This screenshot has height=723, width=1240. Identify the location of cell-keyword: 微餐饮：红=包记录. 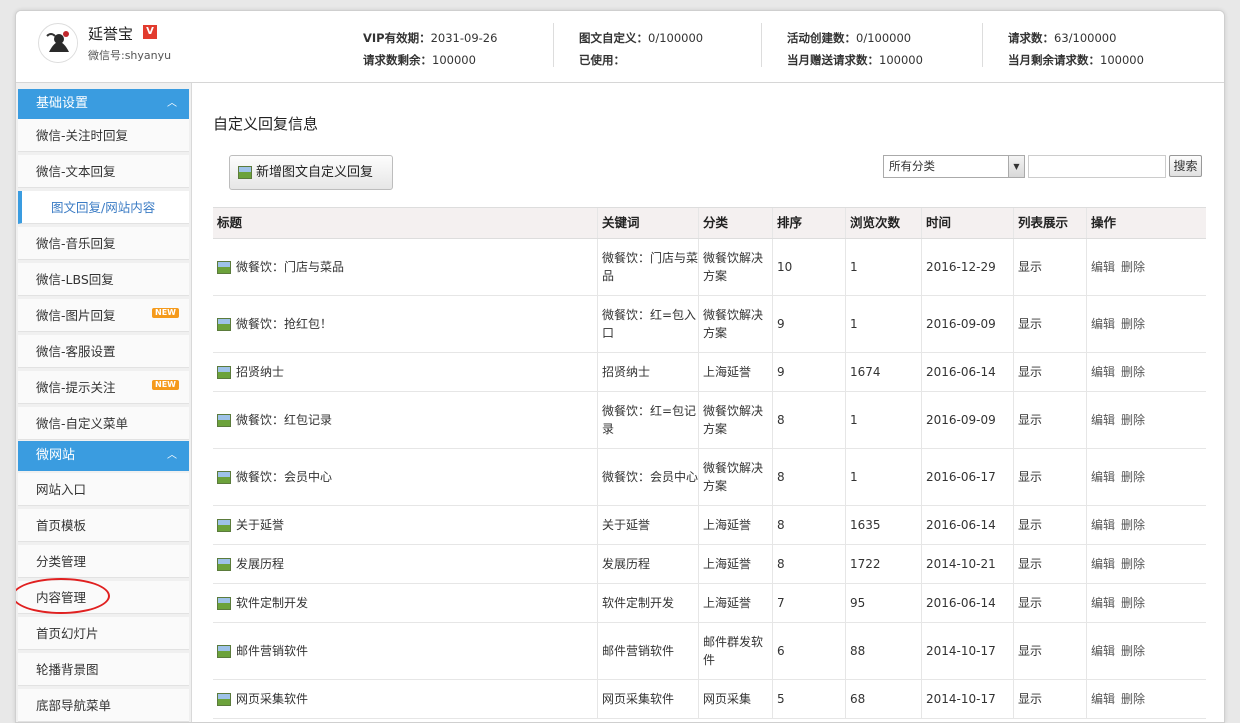
(647, 420).